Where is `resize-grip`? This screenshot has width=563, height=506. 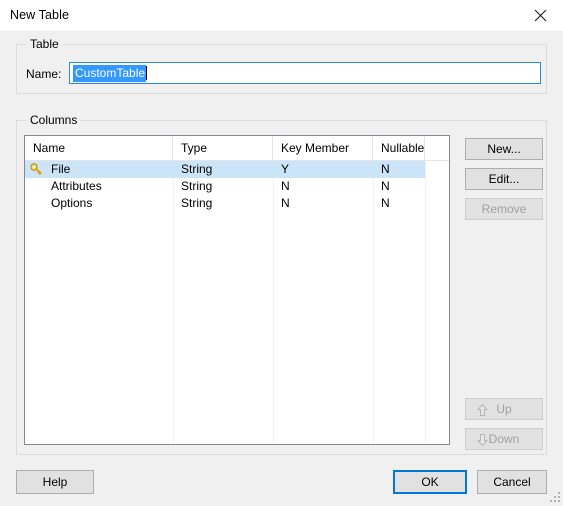
resize-grip is located at coordinates (555, 497).